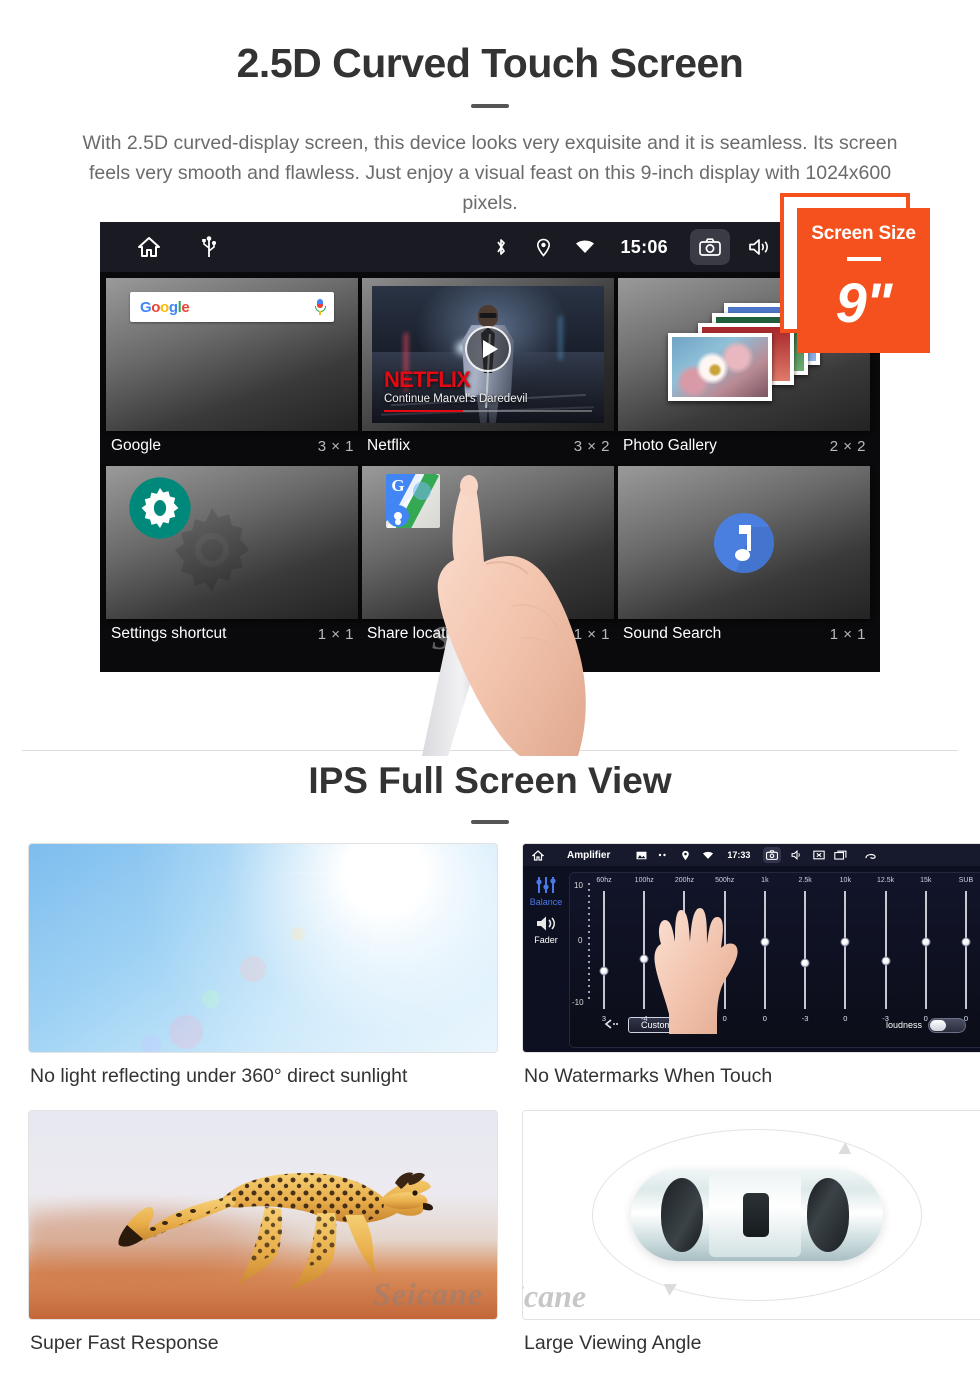  What do you see at coordinates (765, 950) in the screenshot?
I see `eq-band: 1k 0` at bounding box center [765, 950].